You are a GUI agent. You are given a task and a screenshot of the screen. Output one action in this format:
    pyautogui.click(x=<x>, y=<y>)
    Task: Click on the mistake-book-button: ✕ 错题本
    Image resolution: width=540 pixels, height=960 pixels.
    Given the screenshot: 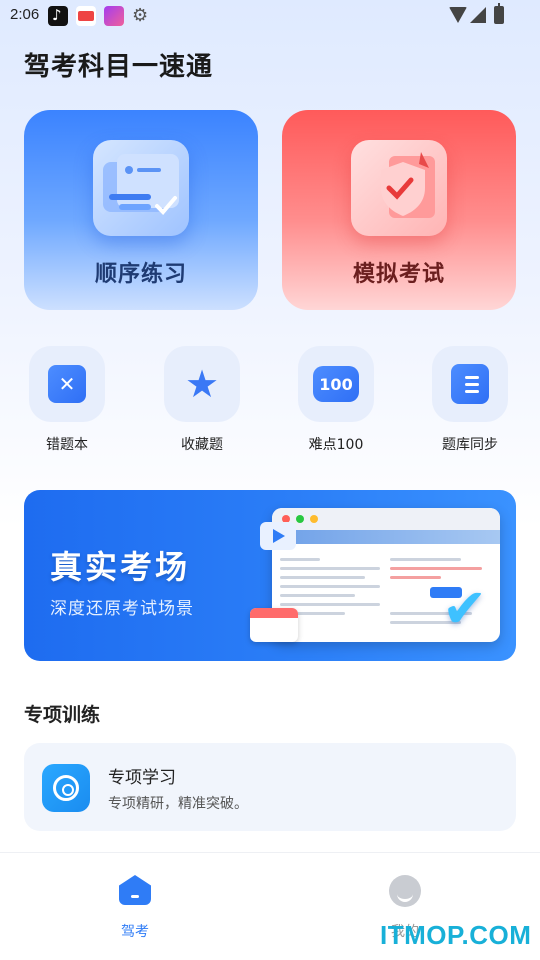 What is the action you would take?
    pyautogui.click(x=67, y=401)
    